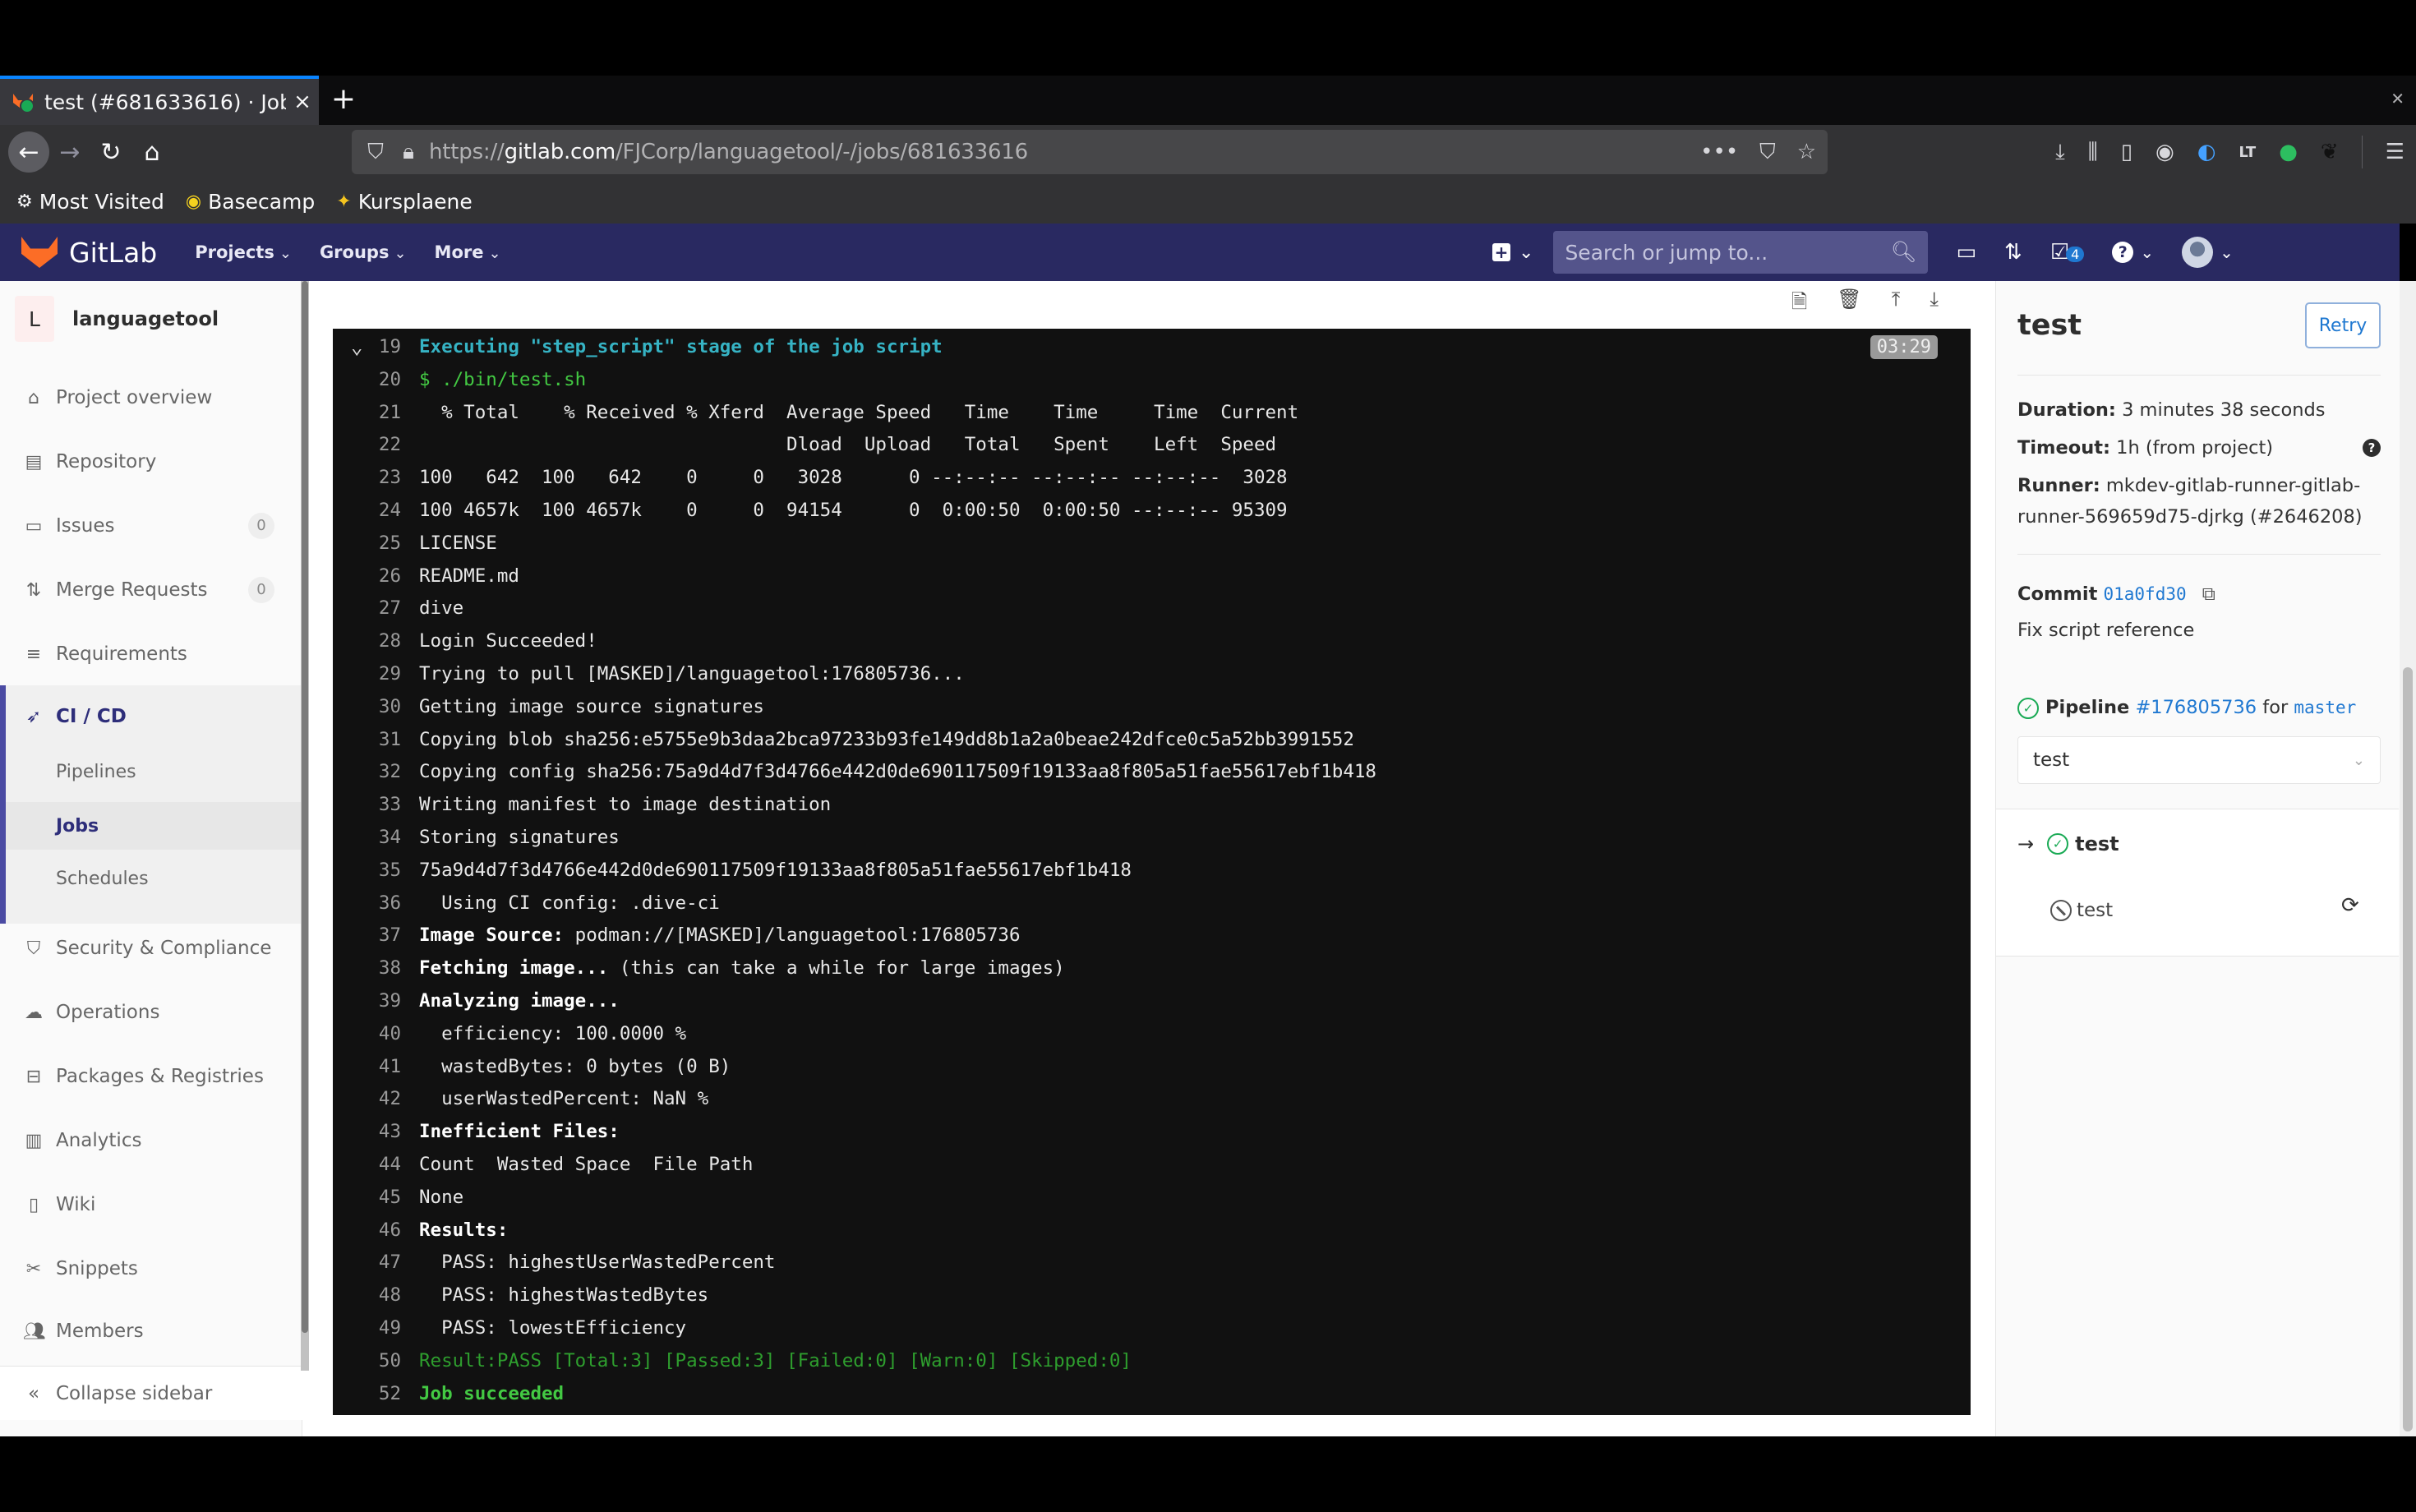 Image resolution: width=2416 pixels, height=1512 pixels. Describe the element at coordinates (376, 772) in the screenshot. I see `log-line-number: 32` at that location.